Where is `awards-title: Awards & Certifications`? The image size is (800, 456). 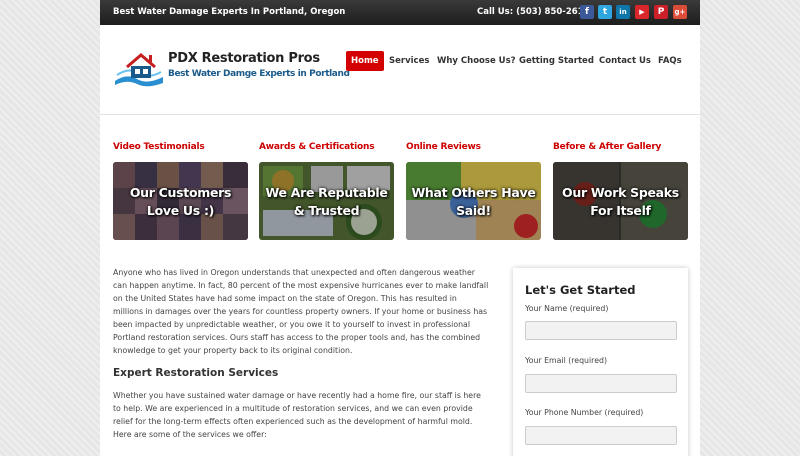 awards-title: Awards & Certifications is located at coordinates (317, 147).